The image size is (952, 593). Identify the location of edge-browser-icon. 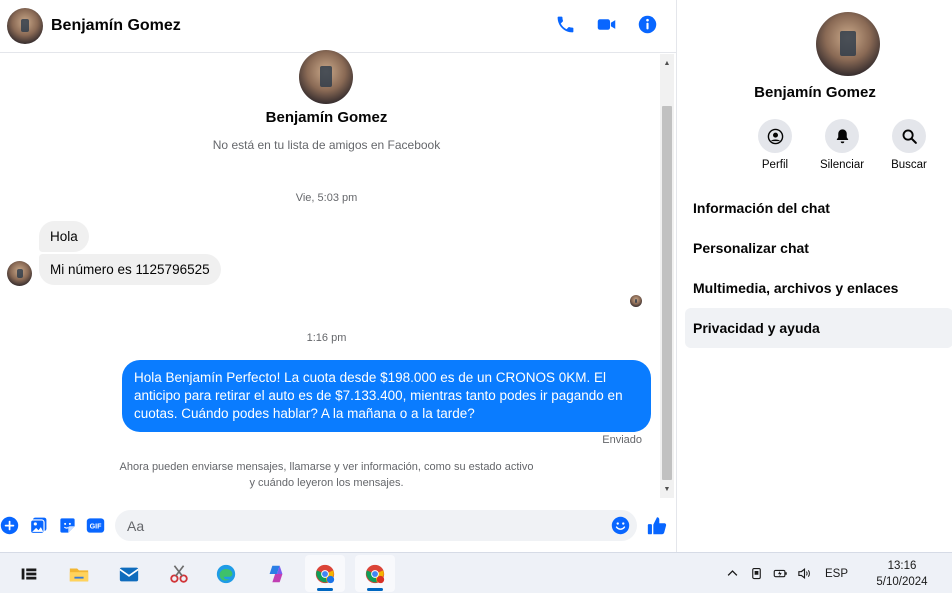
(226, 573).